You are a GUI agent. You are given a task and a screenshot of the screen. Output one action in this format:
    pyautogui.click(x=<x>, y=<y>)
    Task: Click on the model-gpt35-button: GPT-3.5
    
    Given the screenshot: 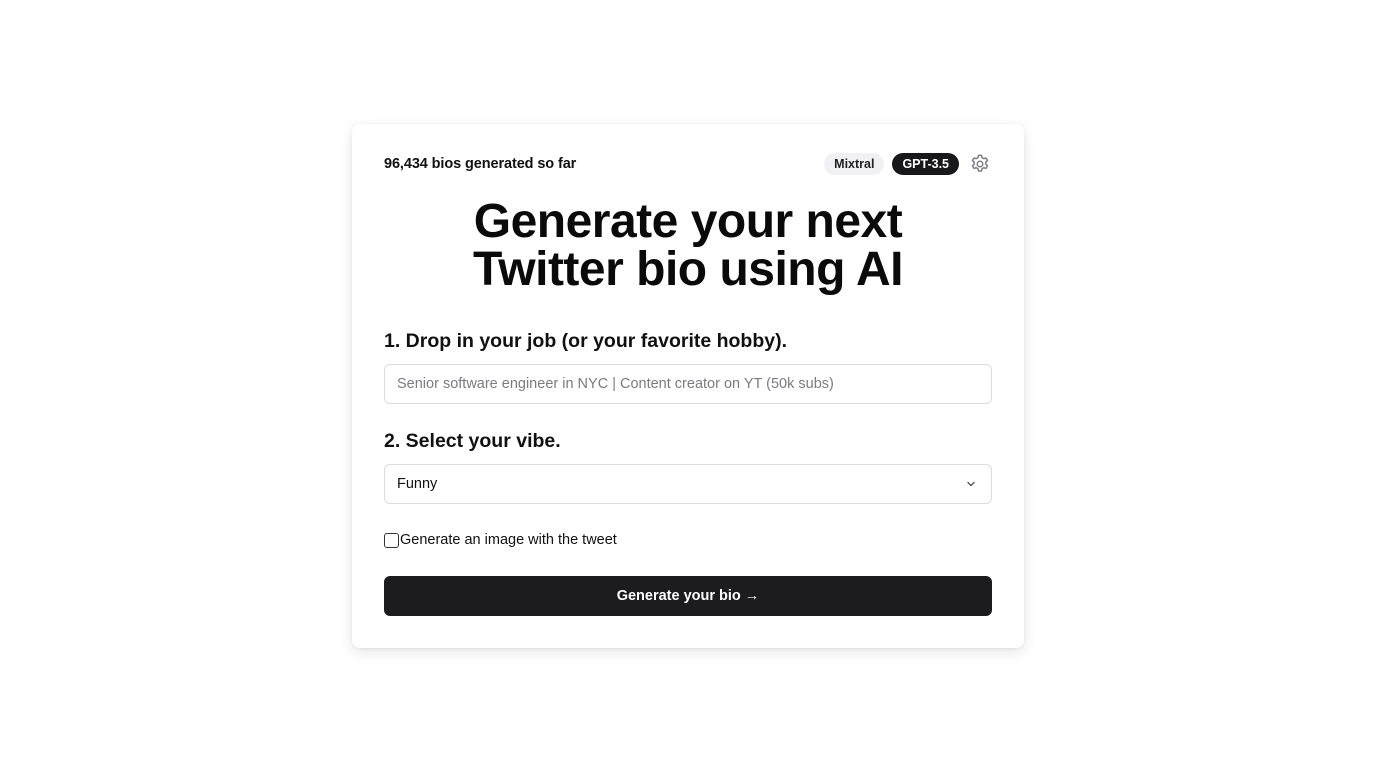 What is the action you would take?
    pyautogui.click(x=925, y=164)
    